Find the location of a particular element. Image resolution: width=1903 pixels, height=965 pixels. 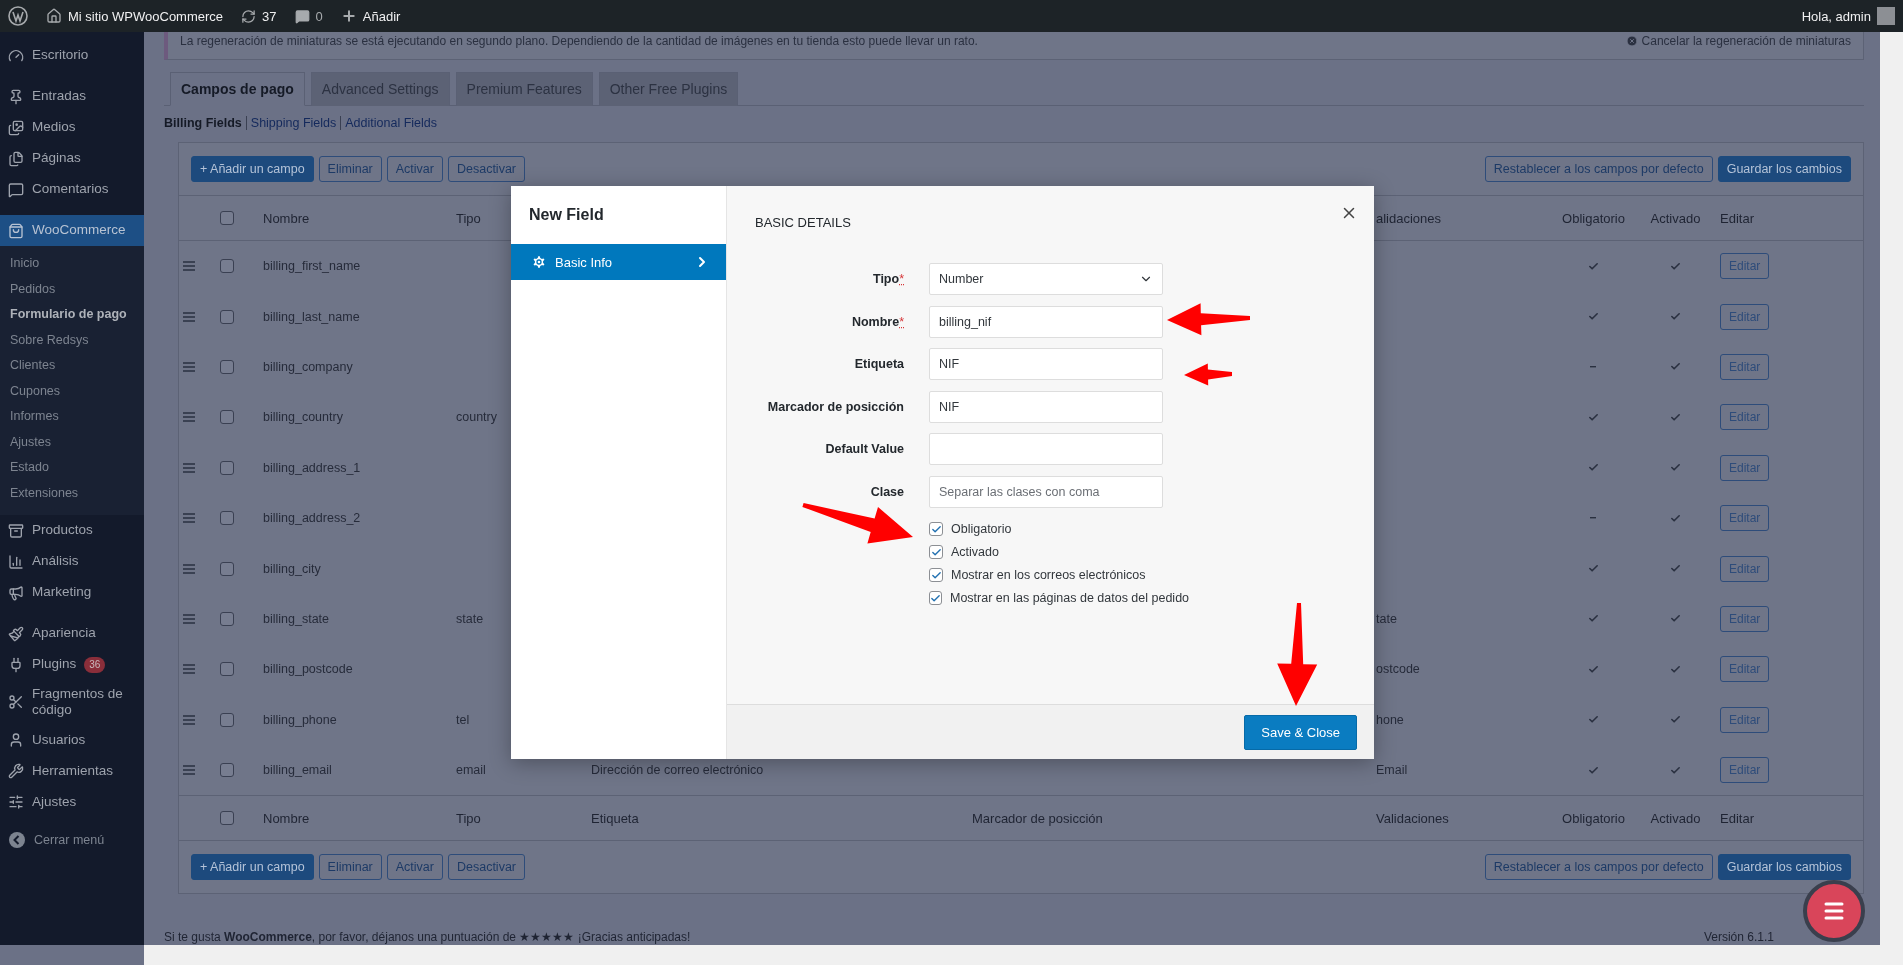

input-field is located at coordinates (1046, 449).